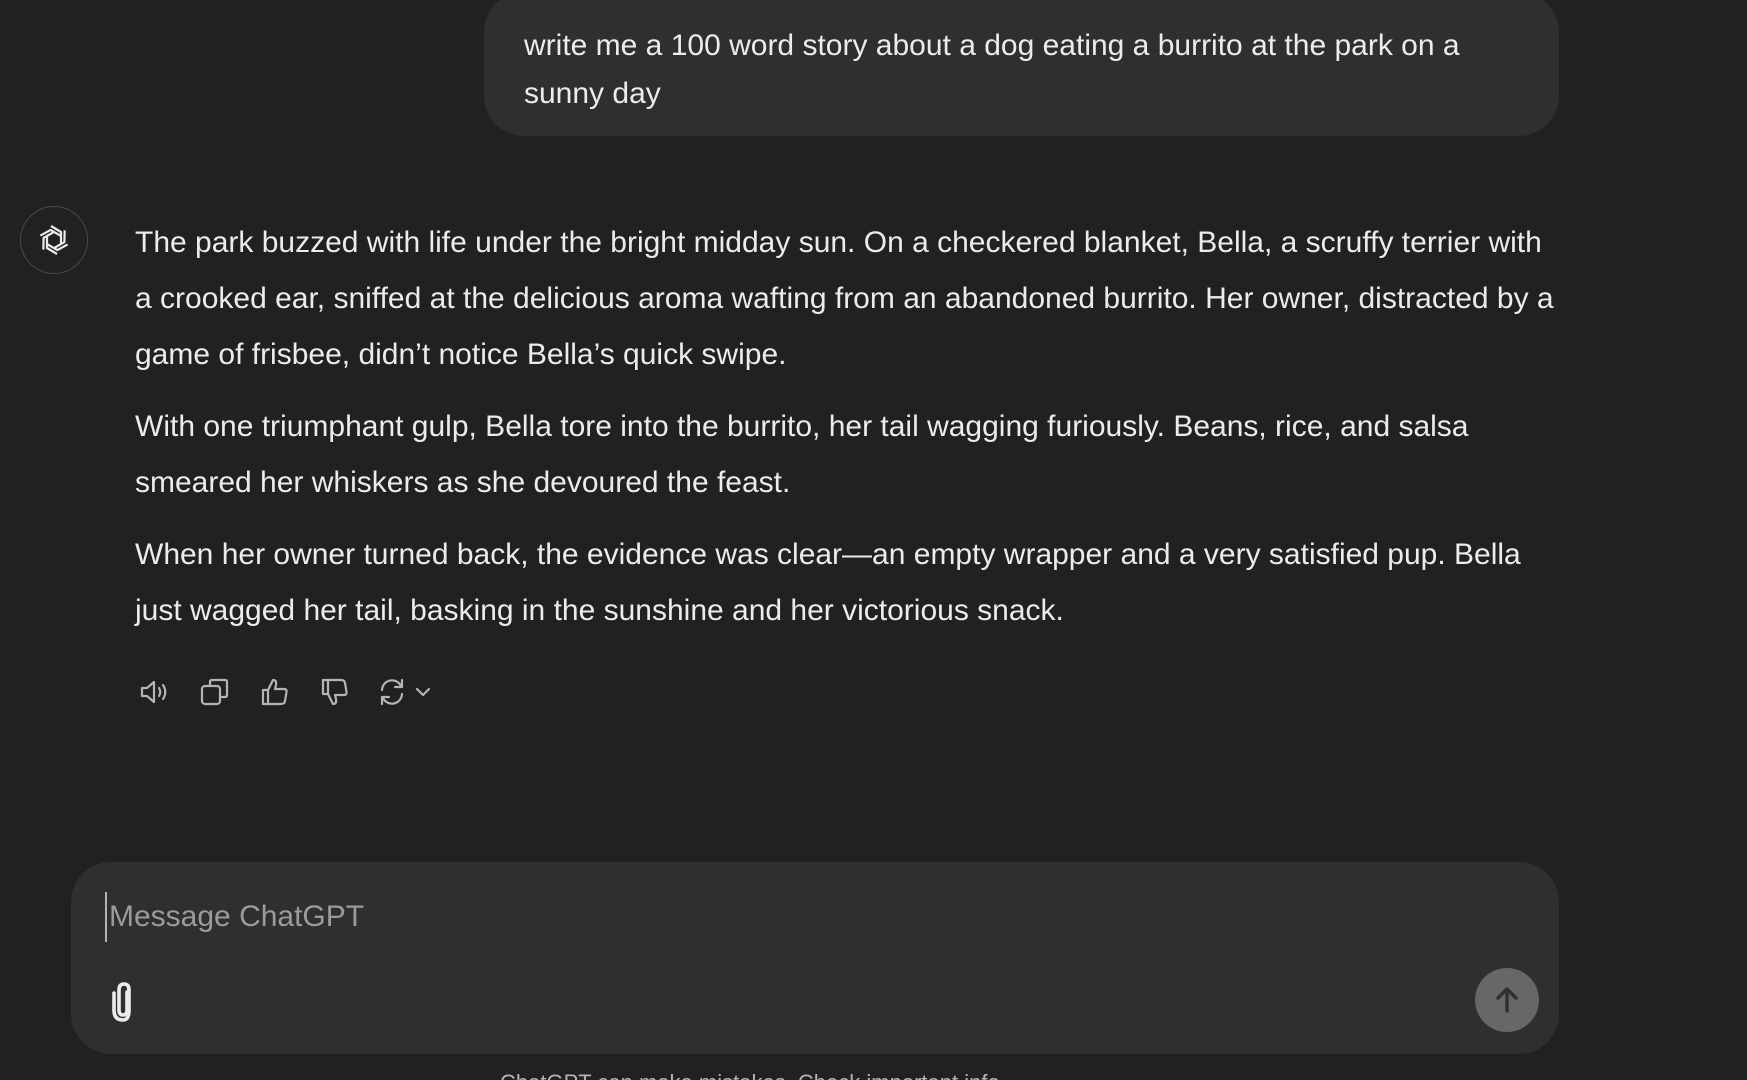 The width and height of the screenshot is (1747, 1080). I want to click on paperclip-icon, so click(121, 1002).